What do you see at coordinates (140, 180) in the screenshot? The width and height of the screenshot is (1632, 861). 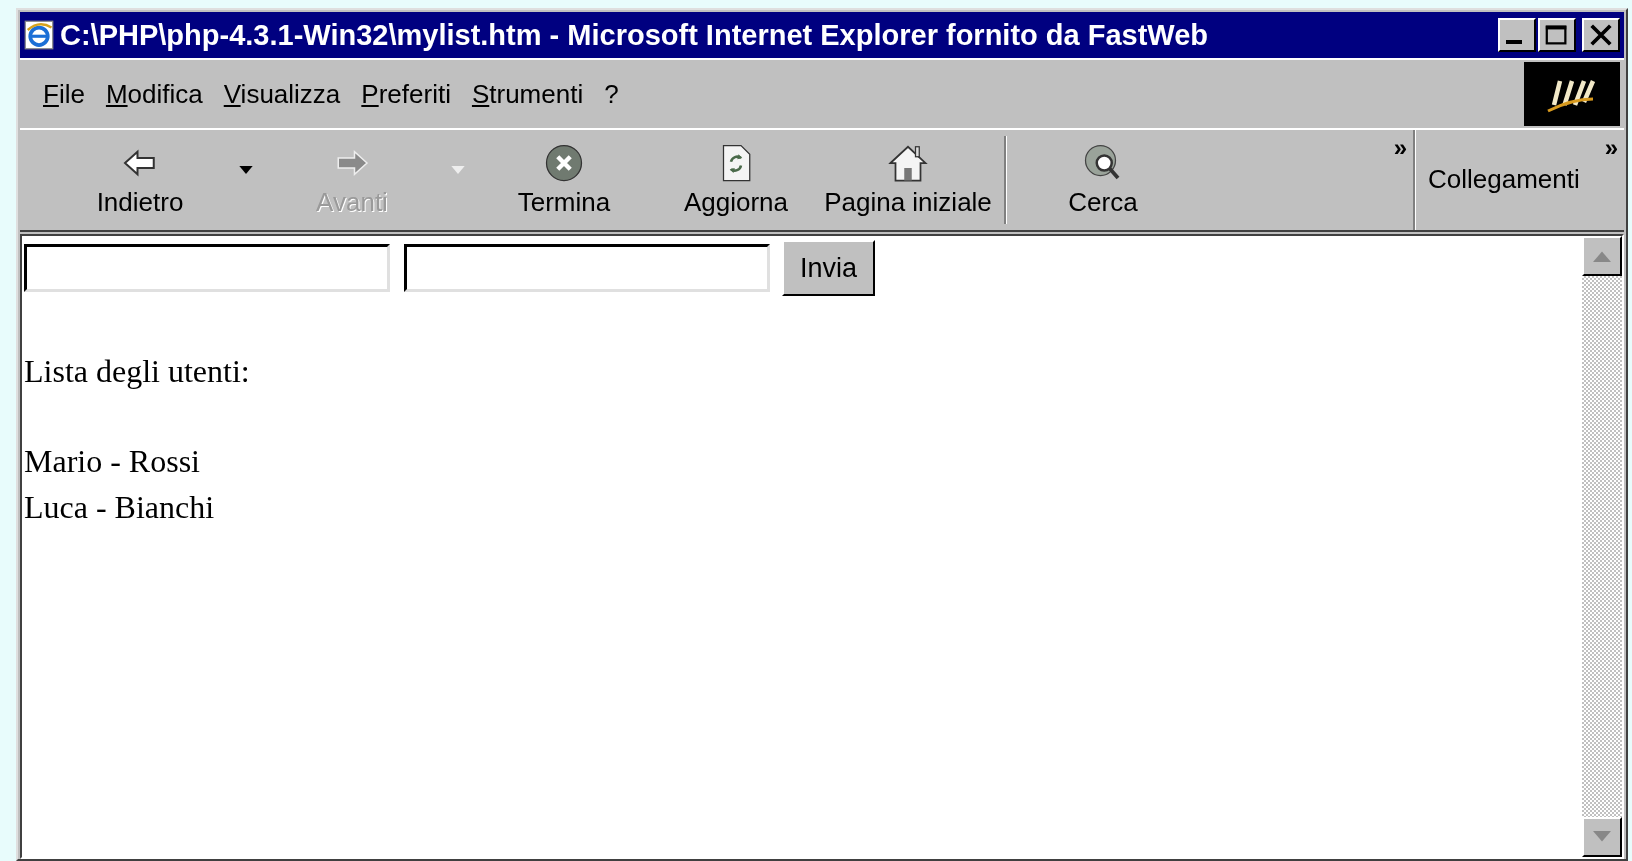 I see `toolbar-button: Indietro` at bounding box center [140, 180].